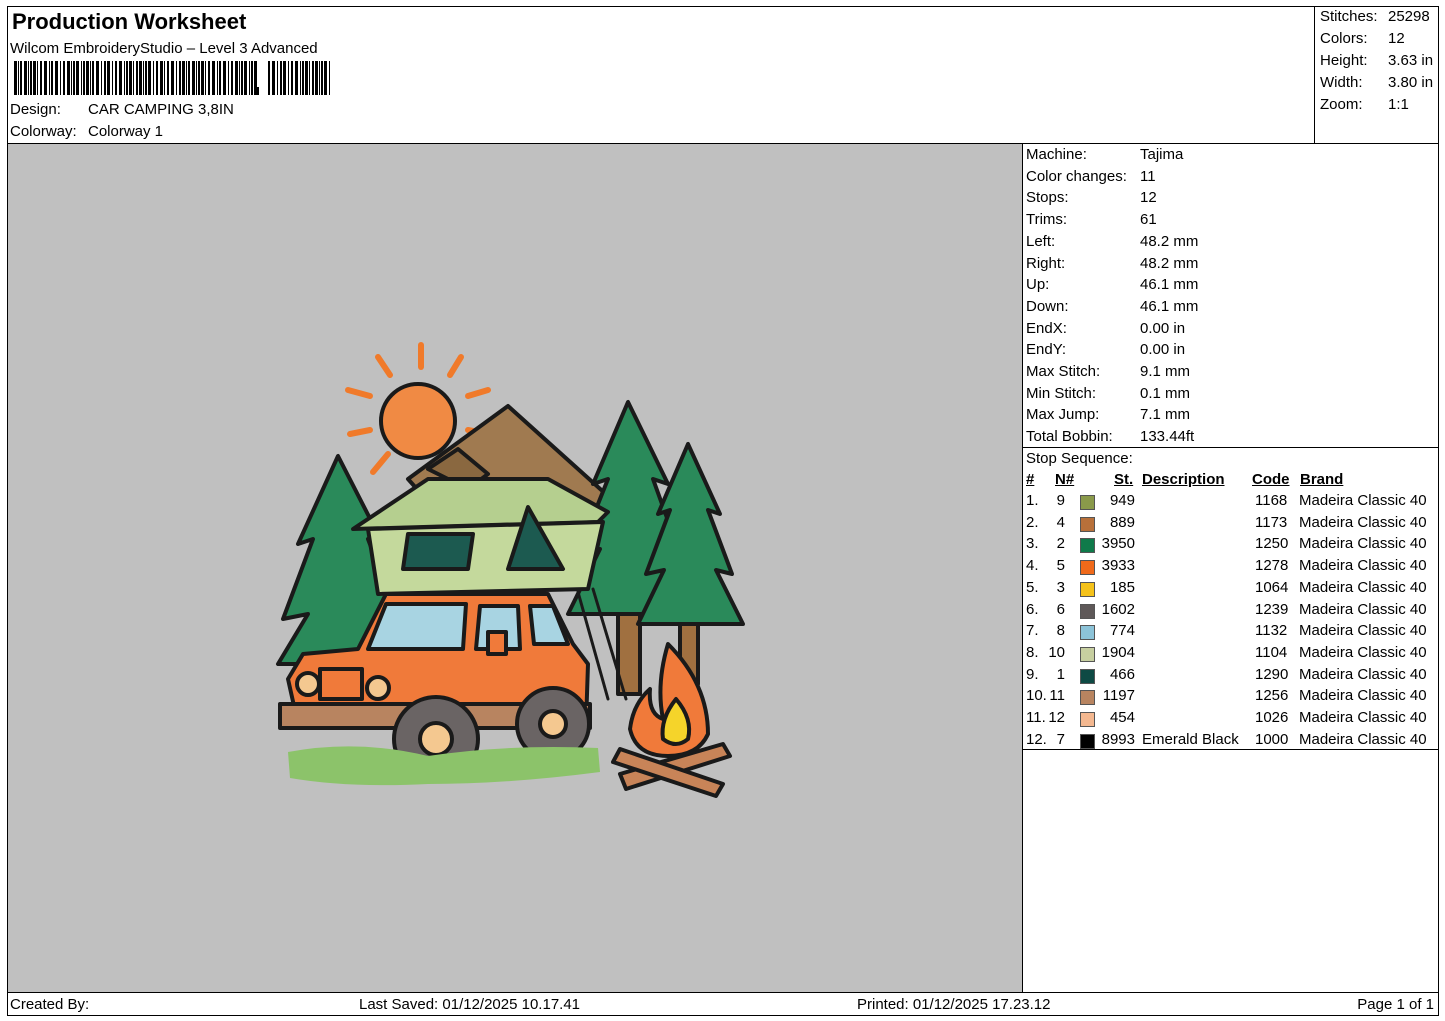 Image resolution: width=1445 pixels, height=1021 pixels. I want to click on stop-index: 5., so click(1032, 587).